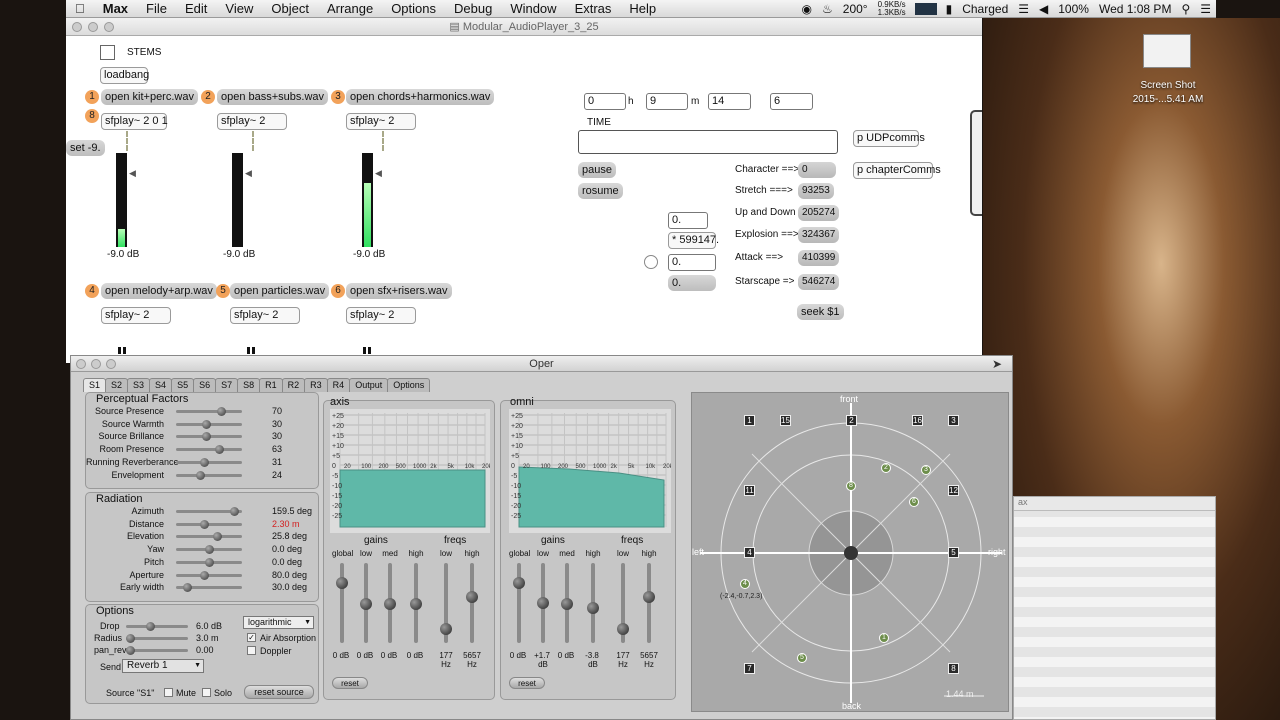  I want to click on distance-slider, so click(209, 524).